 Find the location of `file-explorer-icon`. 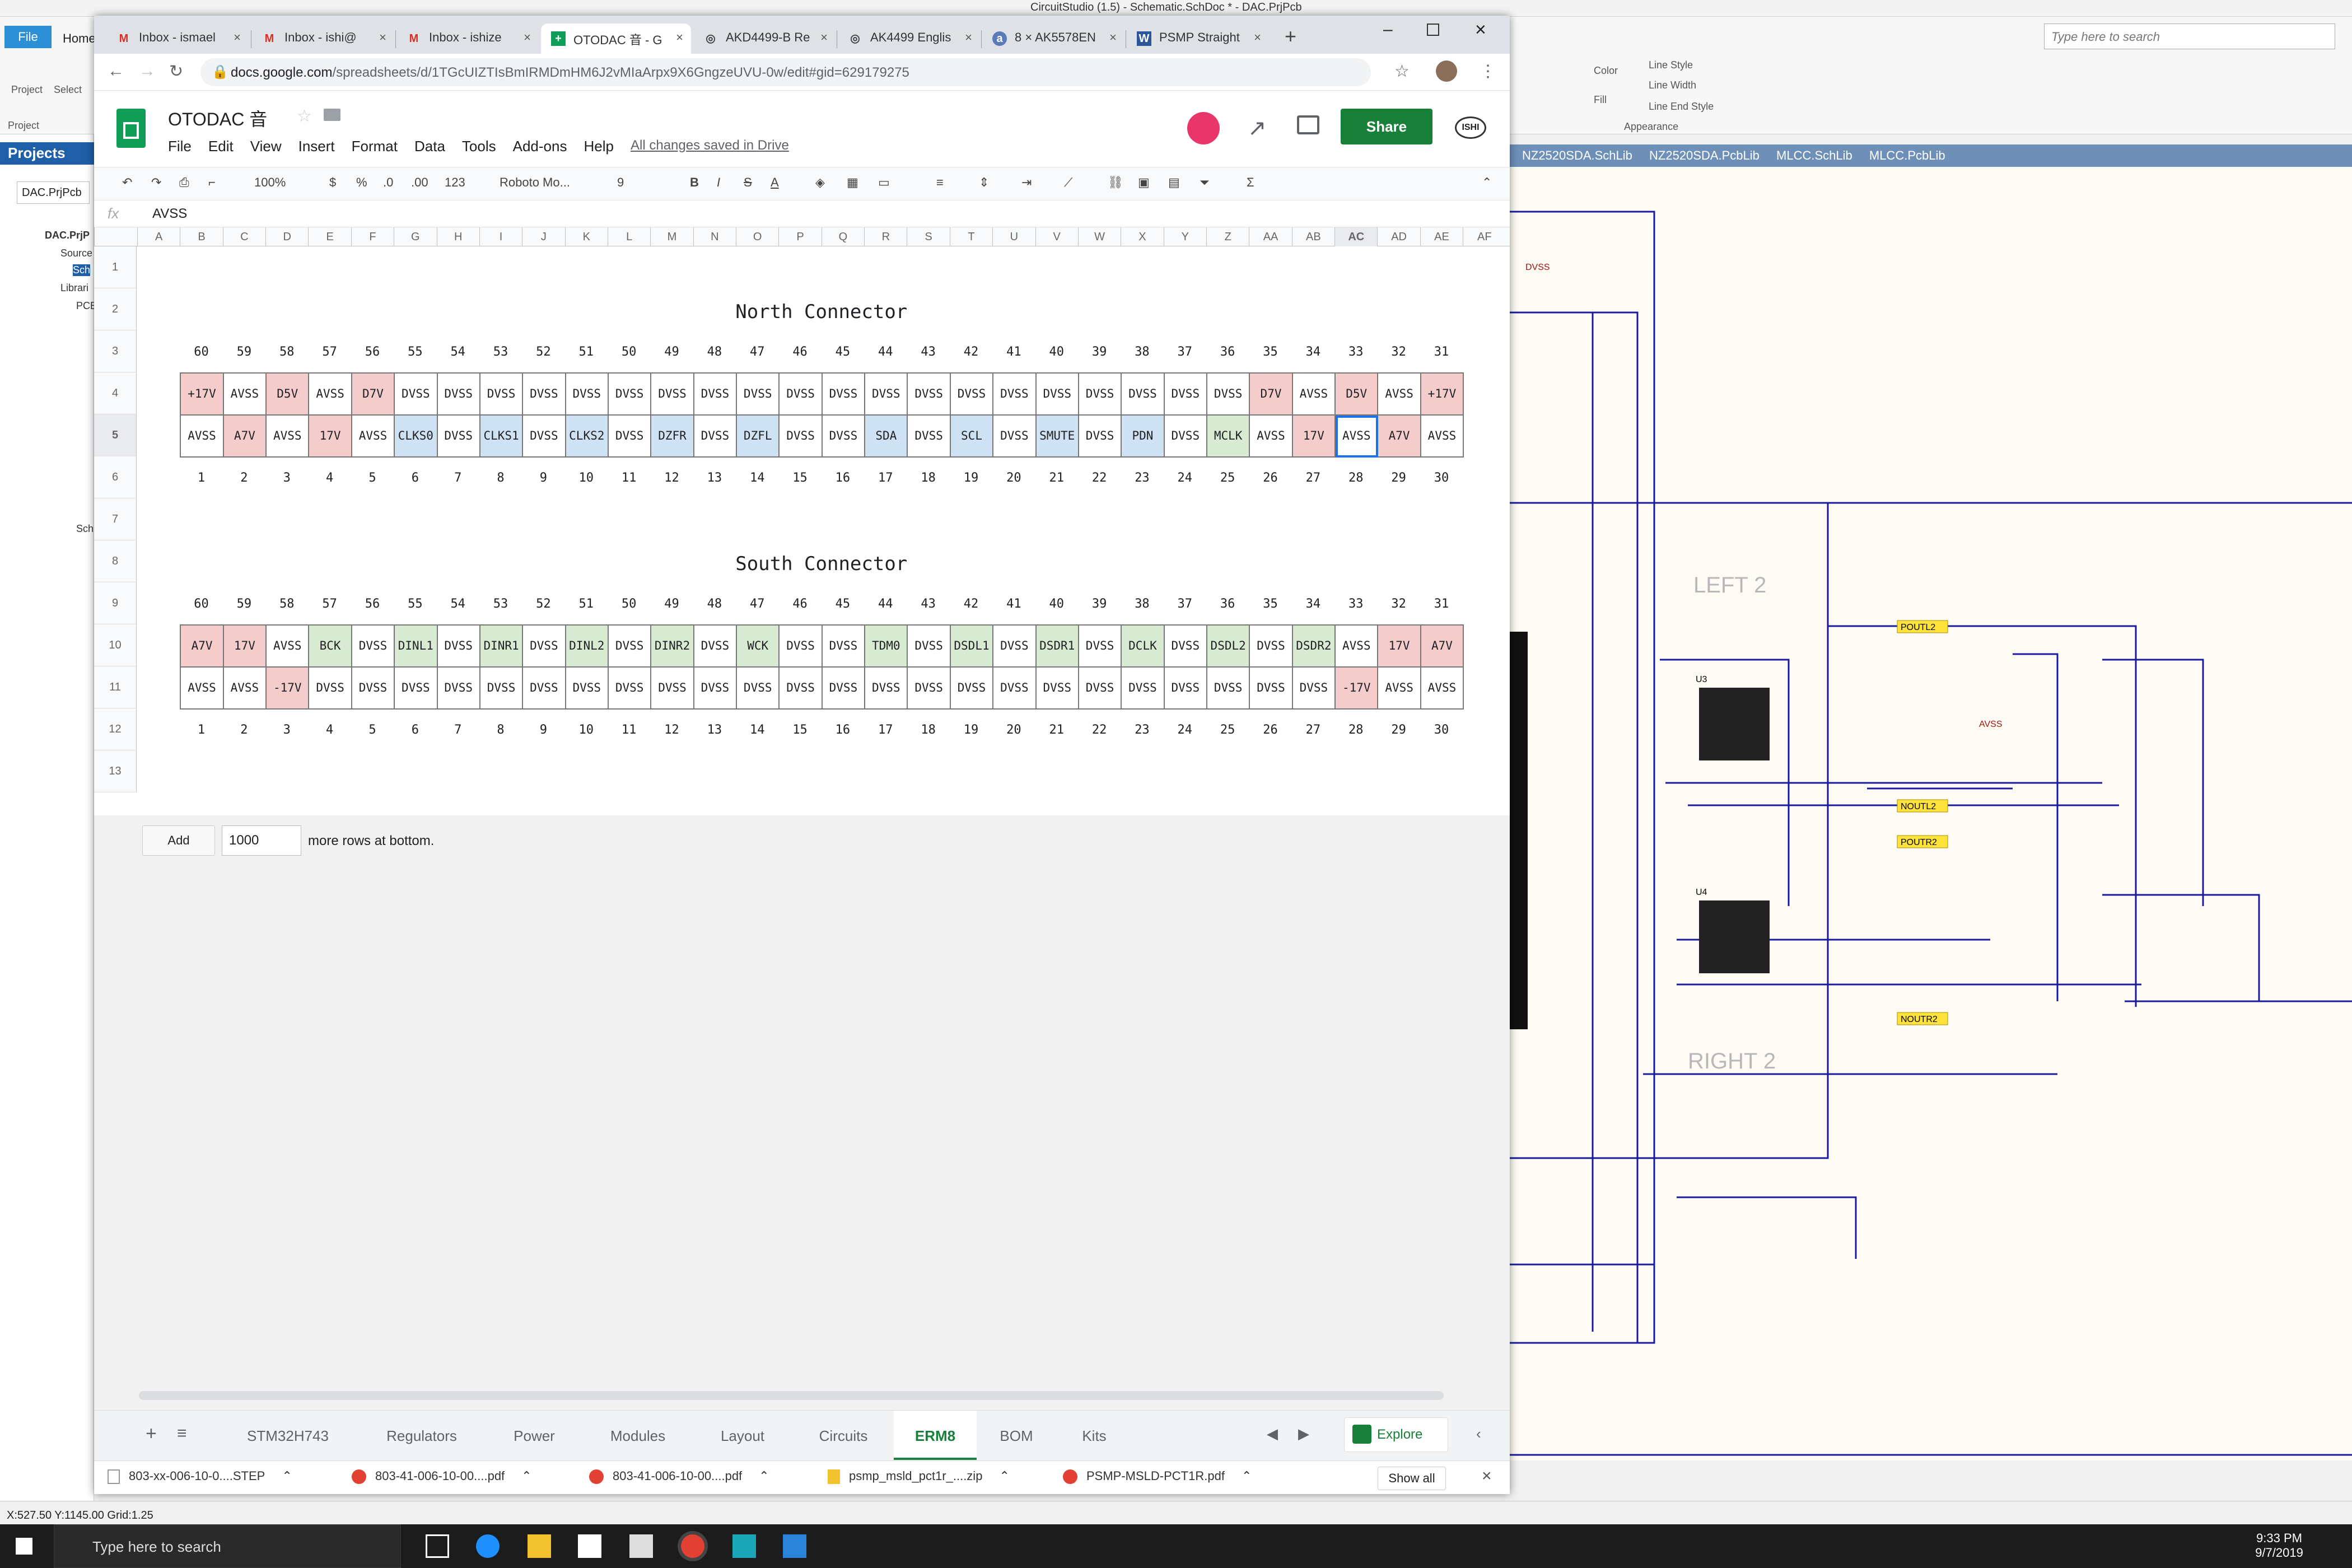

file-explorer-icon is located at coordinates (540, 1546).